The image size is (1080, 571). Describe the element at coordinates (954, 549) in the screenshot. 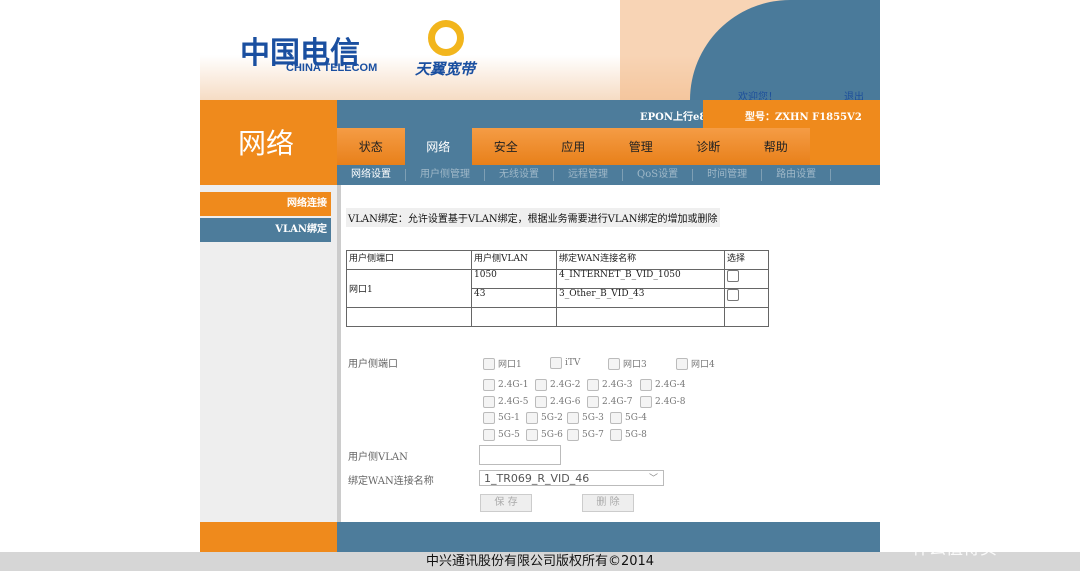

I see `watermark: 什么值得买` at that location.